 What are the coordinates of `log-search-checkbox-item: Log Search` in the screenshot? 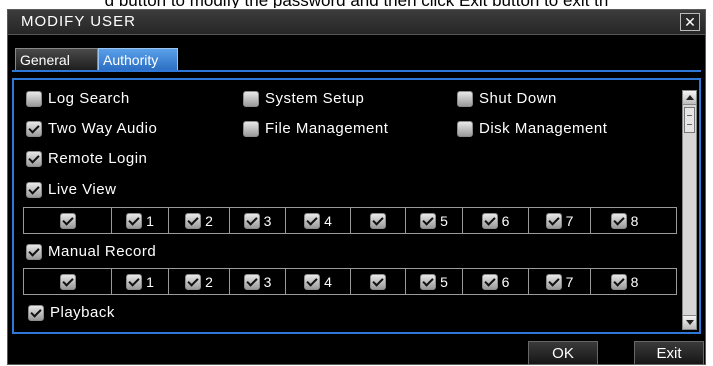 It's located at (78, 99).